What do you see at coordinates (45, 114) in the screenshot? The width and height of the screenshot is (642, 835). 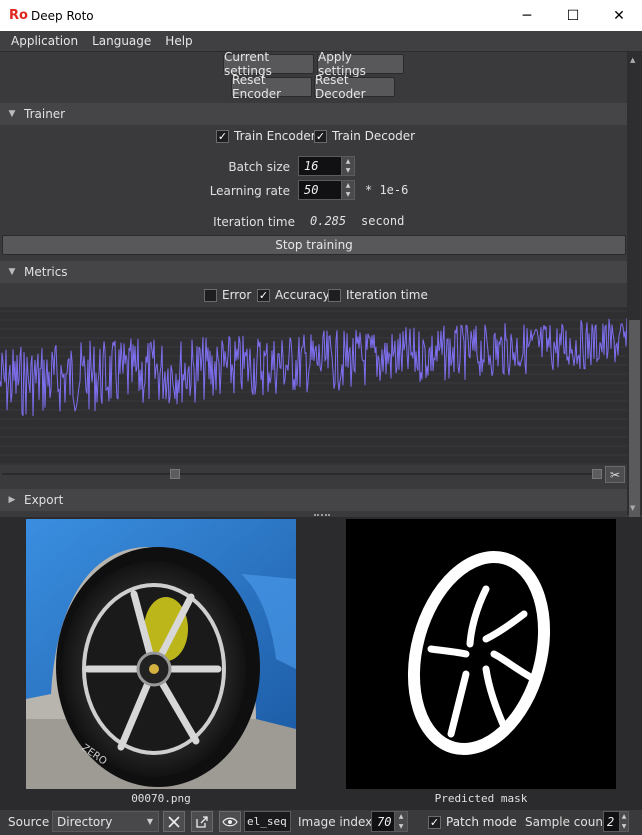 I see `trainer-title: Trainer` at bounding box center [45, 114].